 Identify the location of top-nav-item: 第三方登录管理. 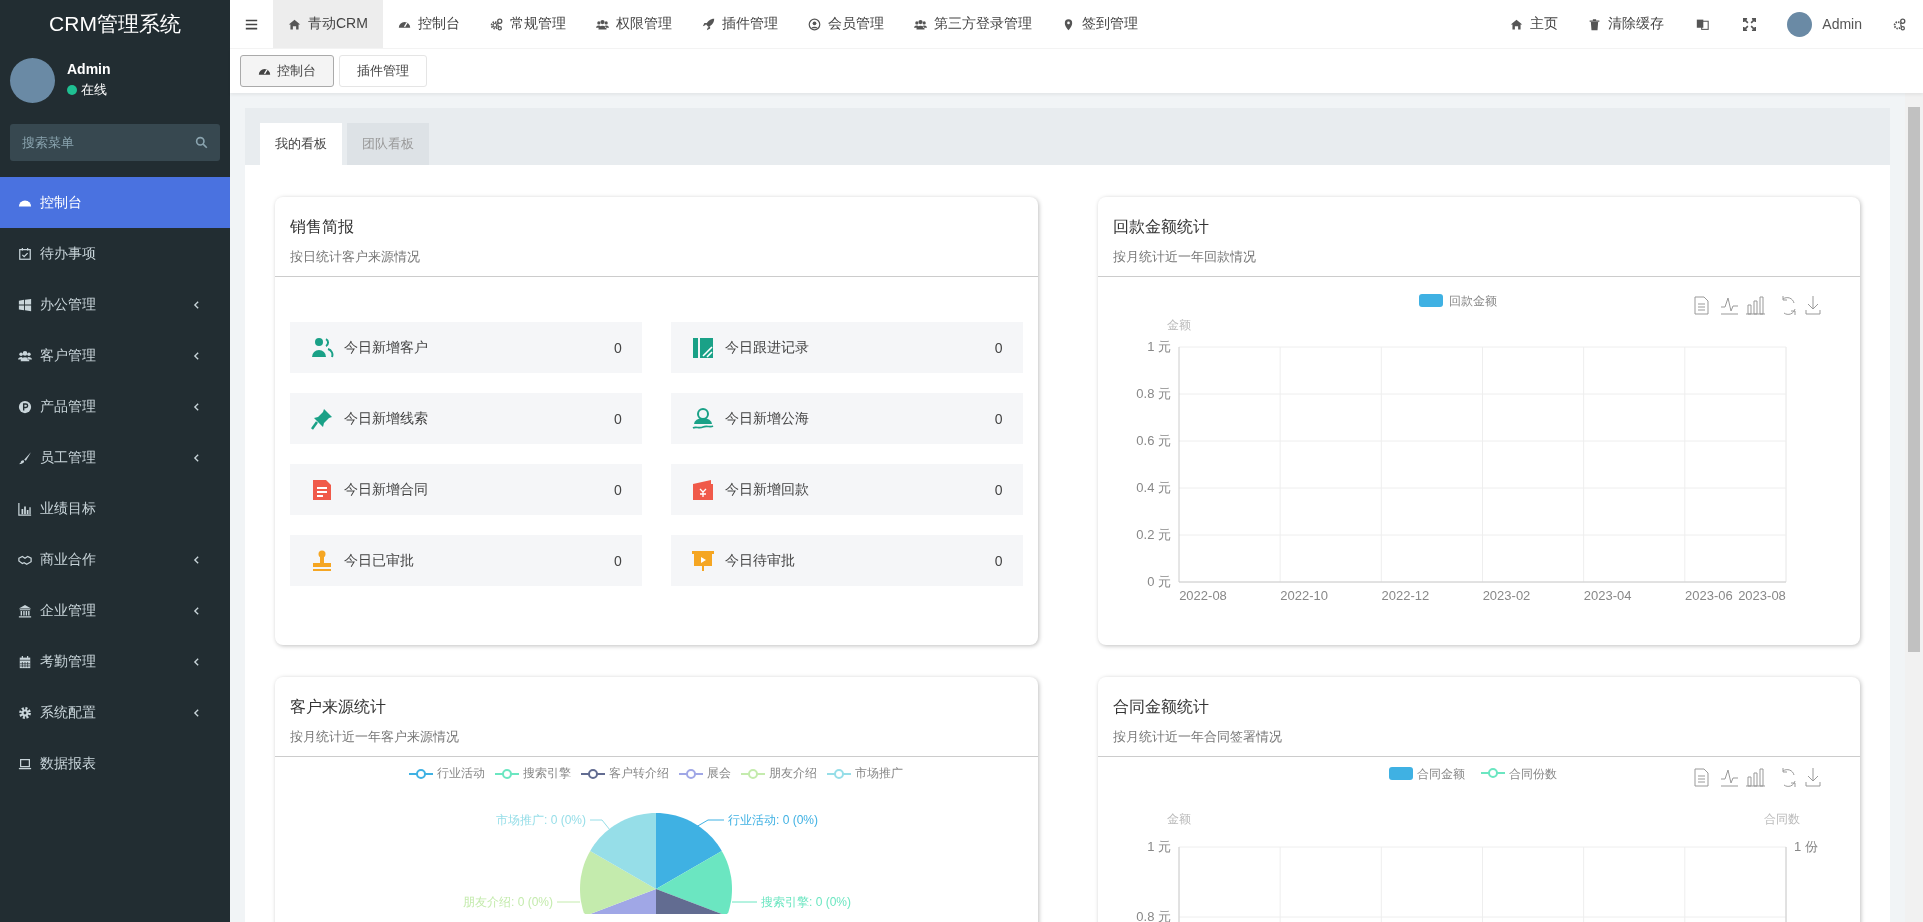
(972, 24).